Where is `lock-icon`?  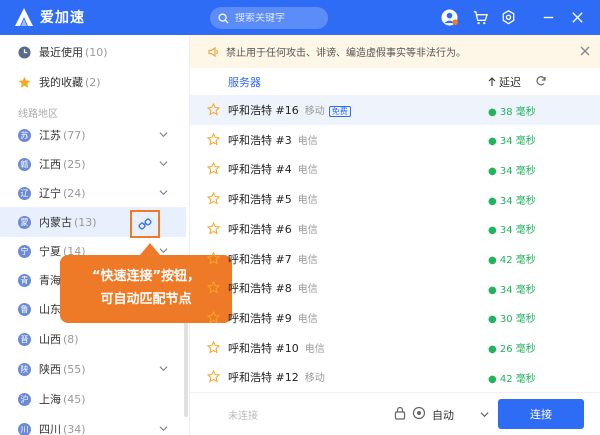
lock-icon is located at coordinates (400, 413).